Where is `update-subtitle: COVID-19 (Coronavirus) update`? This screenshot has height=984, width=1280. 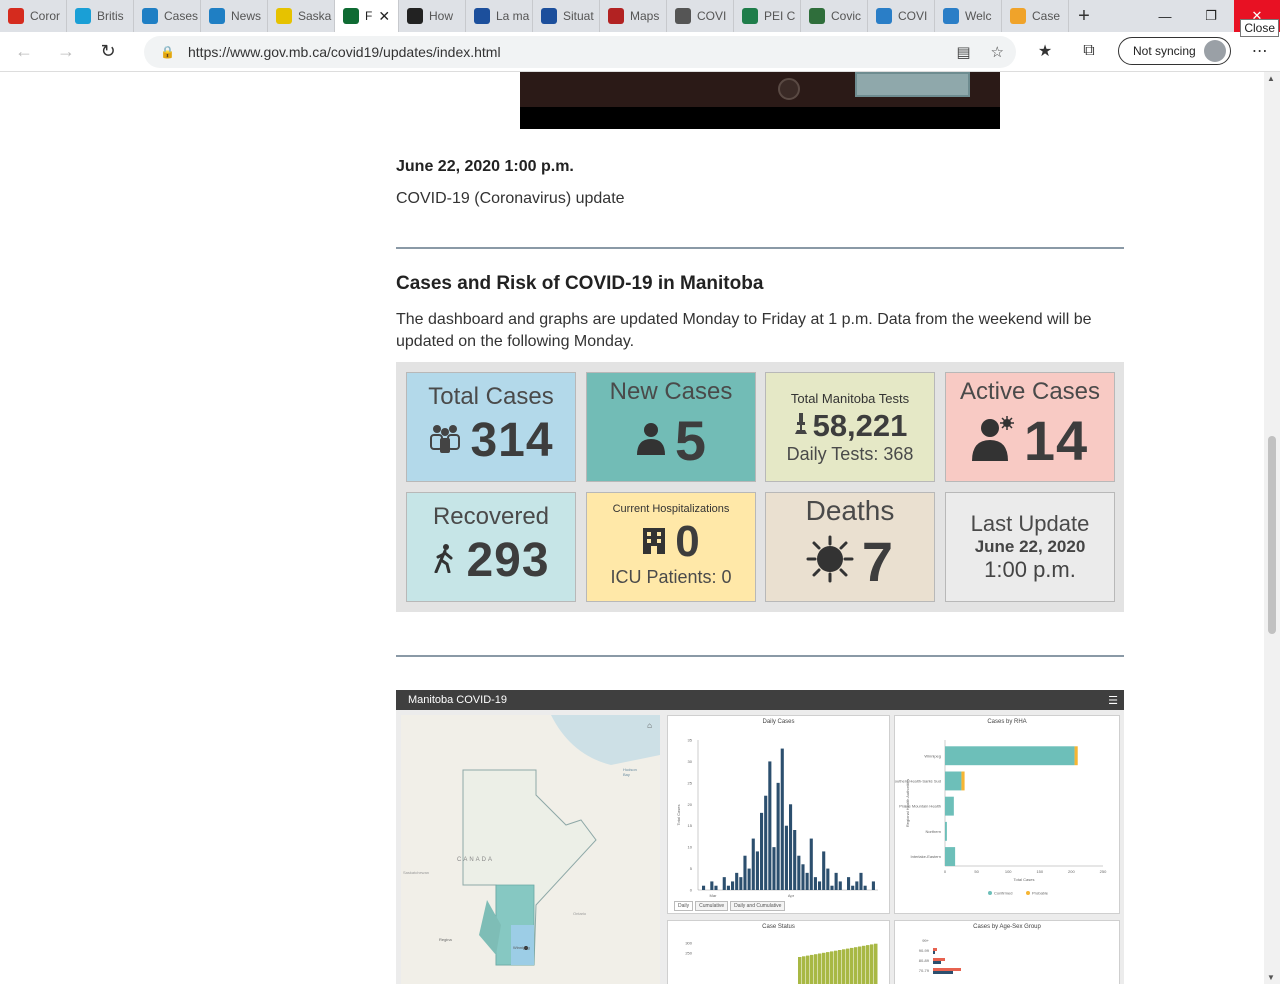
update-subtitle: COVID-19 (Coronavirus) update is located at coordinates (510, 198).